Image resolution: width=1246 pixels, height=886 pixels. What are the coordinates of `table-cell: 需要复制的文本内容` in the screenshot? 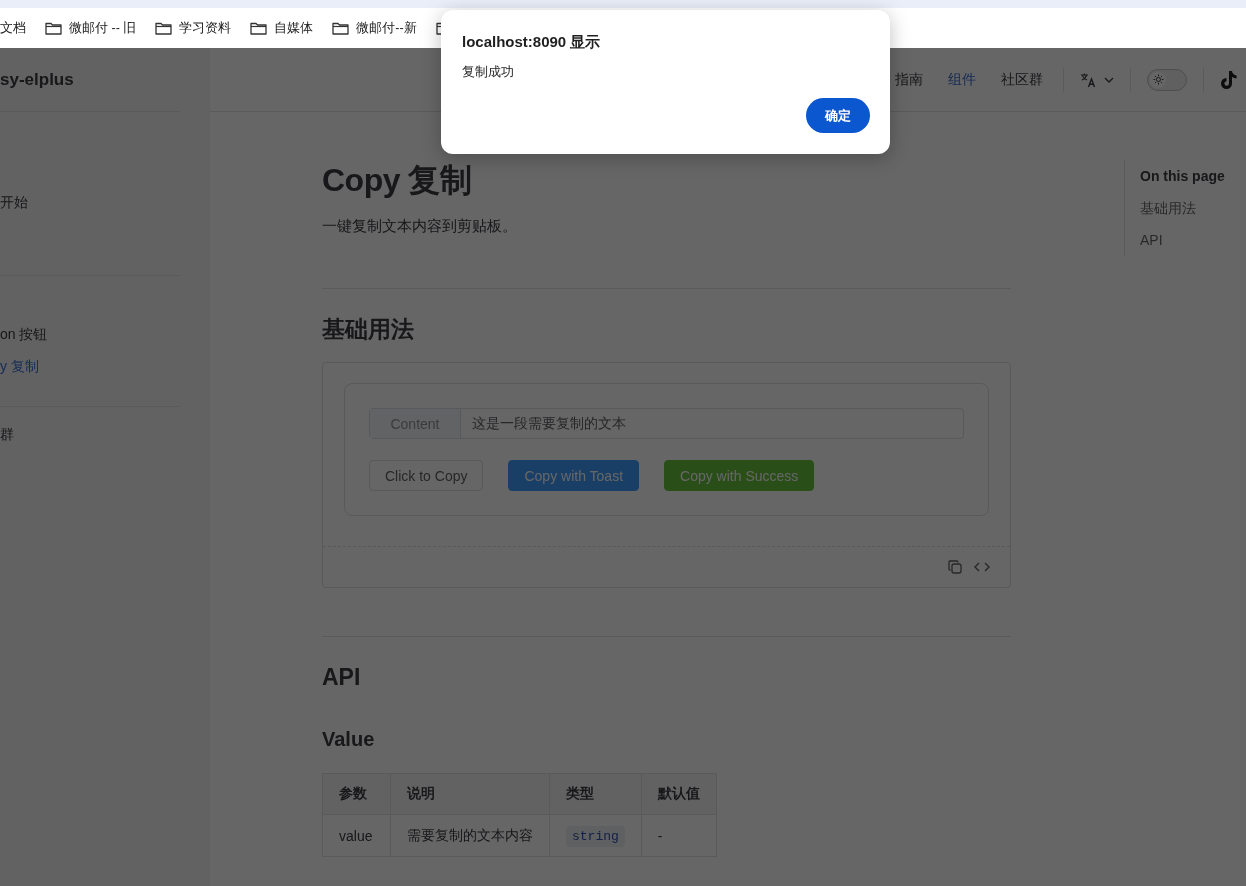 It's located at (470, 835).